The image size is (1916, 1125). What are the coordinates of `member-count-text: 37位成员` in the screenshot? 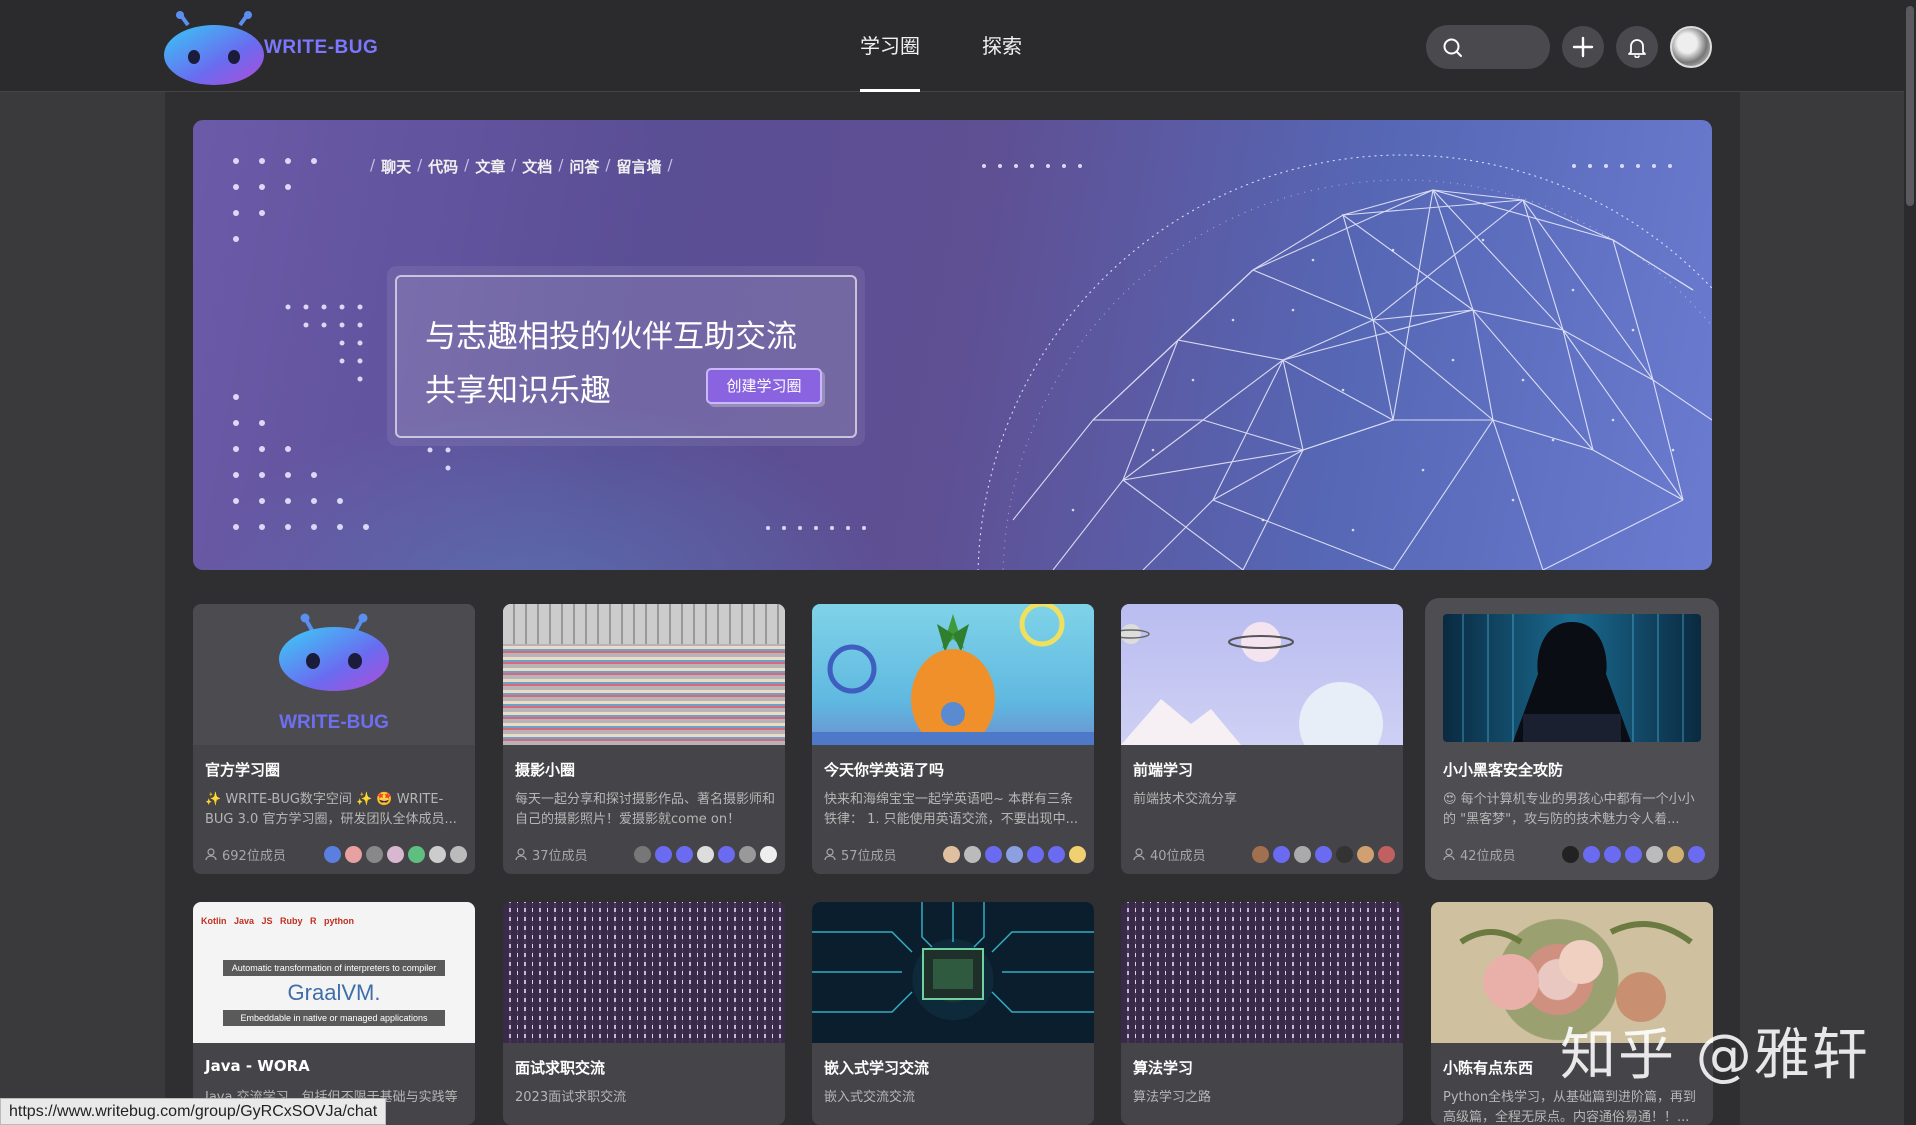 It's located at (560, 854).